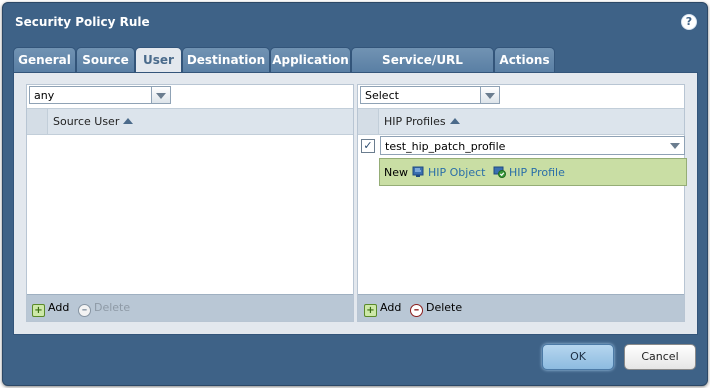  Describe the element at coordinates (50, 309) in the screenshot. I see `add-source-user-button: + Add` at that location.